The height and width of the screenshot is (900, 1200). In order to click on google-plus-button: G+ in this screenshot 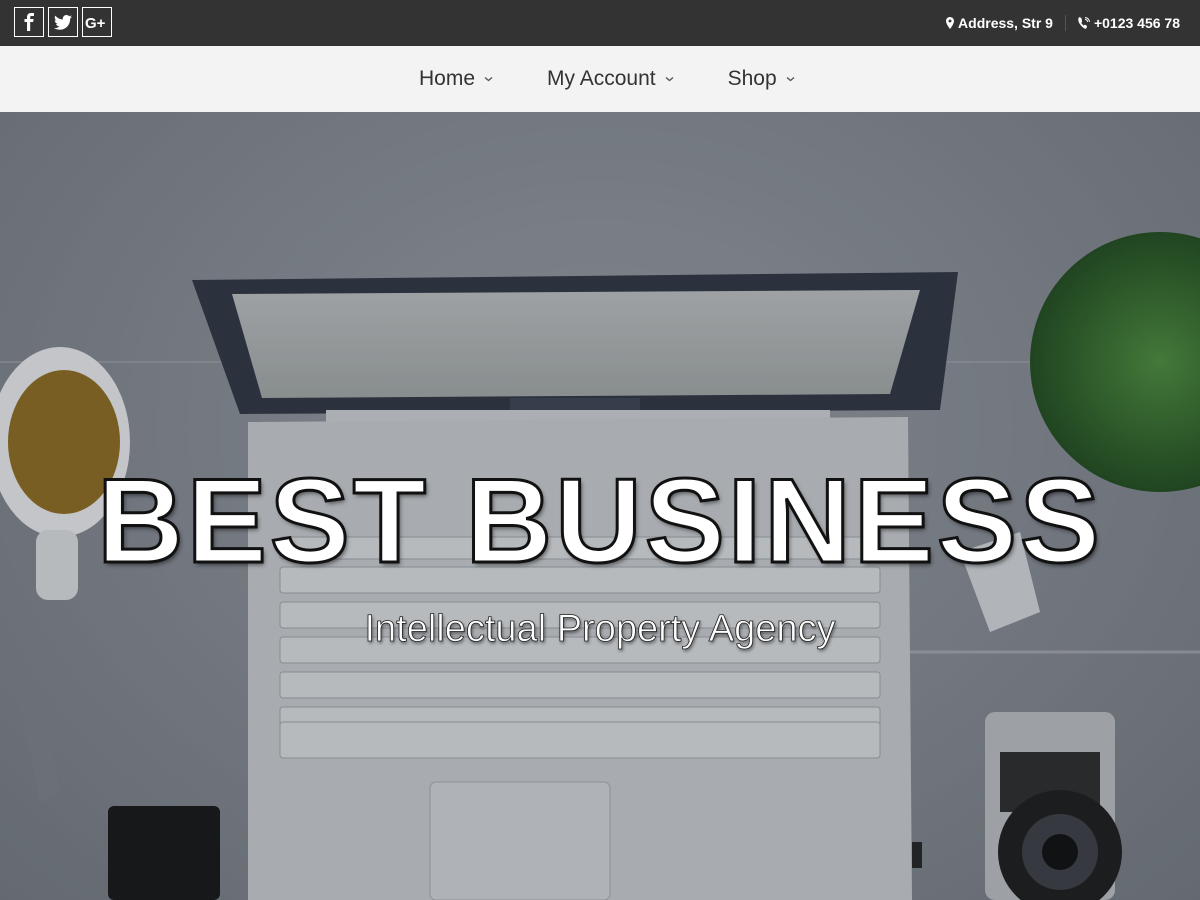, I will do `click(97, 22)`.